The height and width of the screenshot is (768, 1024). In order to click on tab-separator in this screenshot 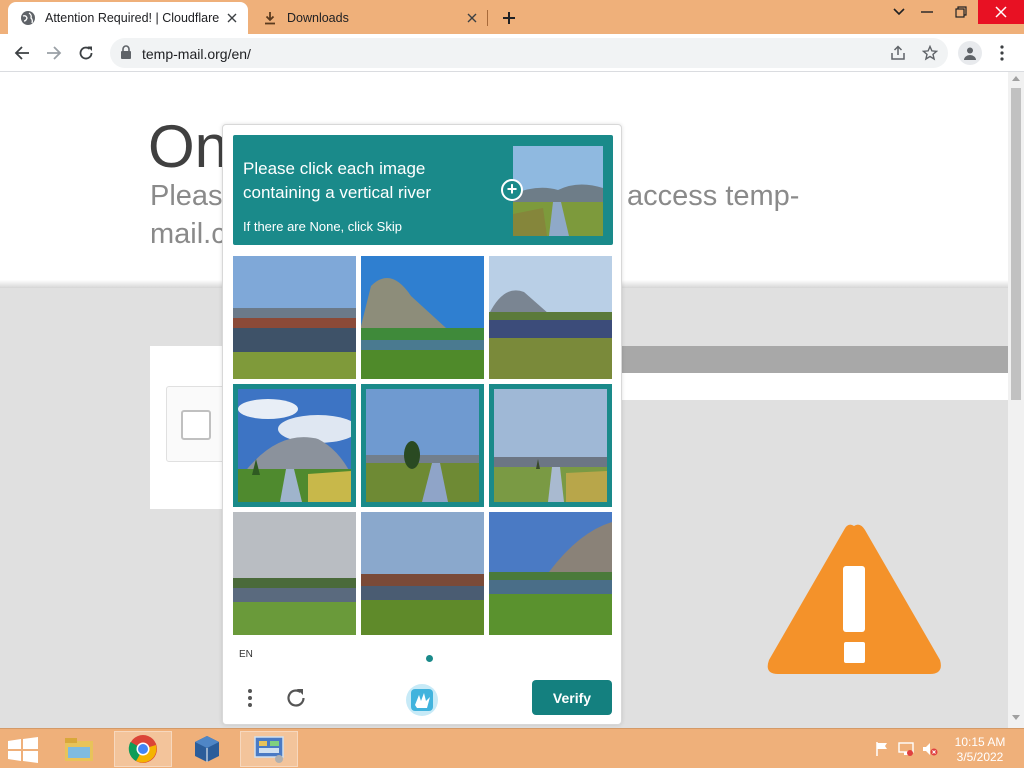, I will do `click(487, 18)`.